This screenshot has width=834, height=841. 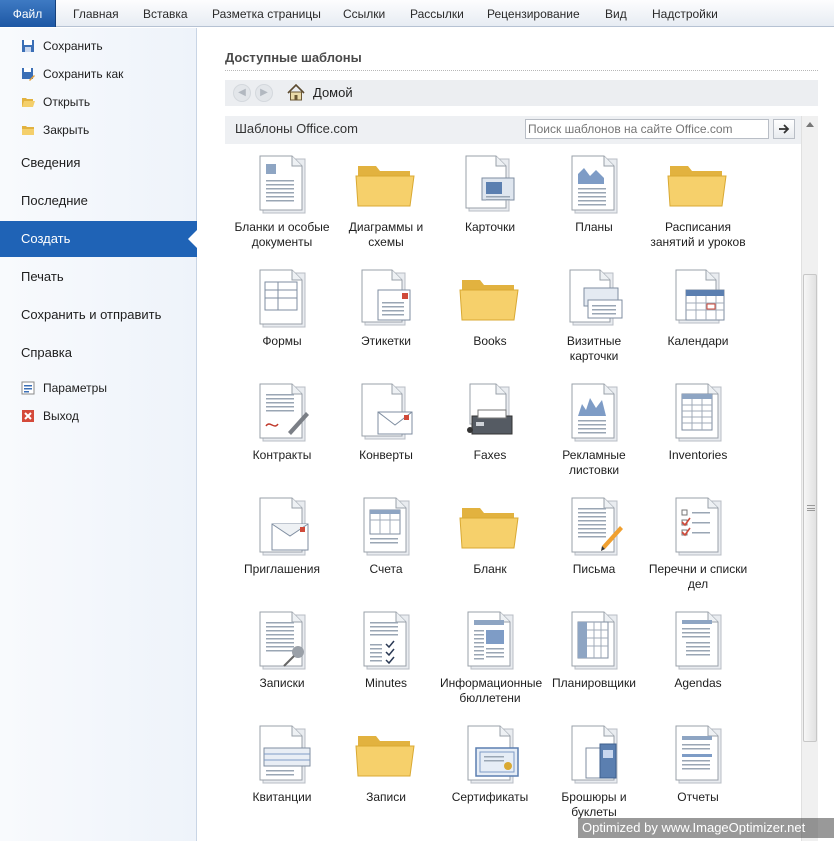 What do you see at coordinates (706, 828) in the screenshot?
I see `watermark-text: Optimized by www.ImageOptimizer.net` at bounding box center [706, 828].